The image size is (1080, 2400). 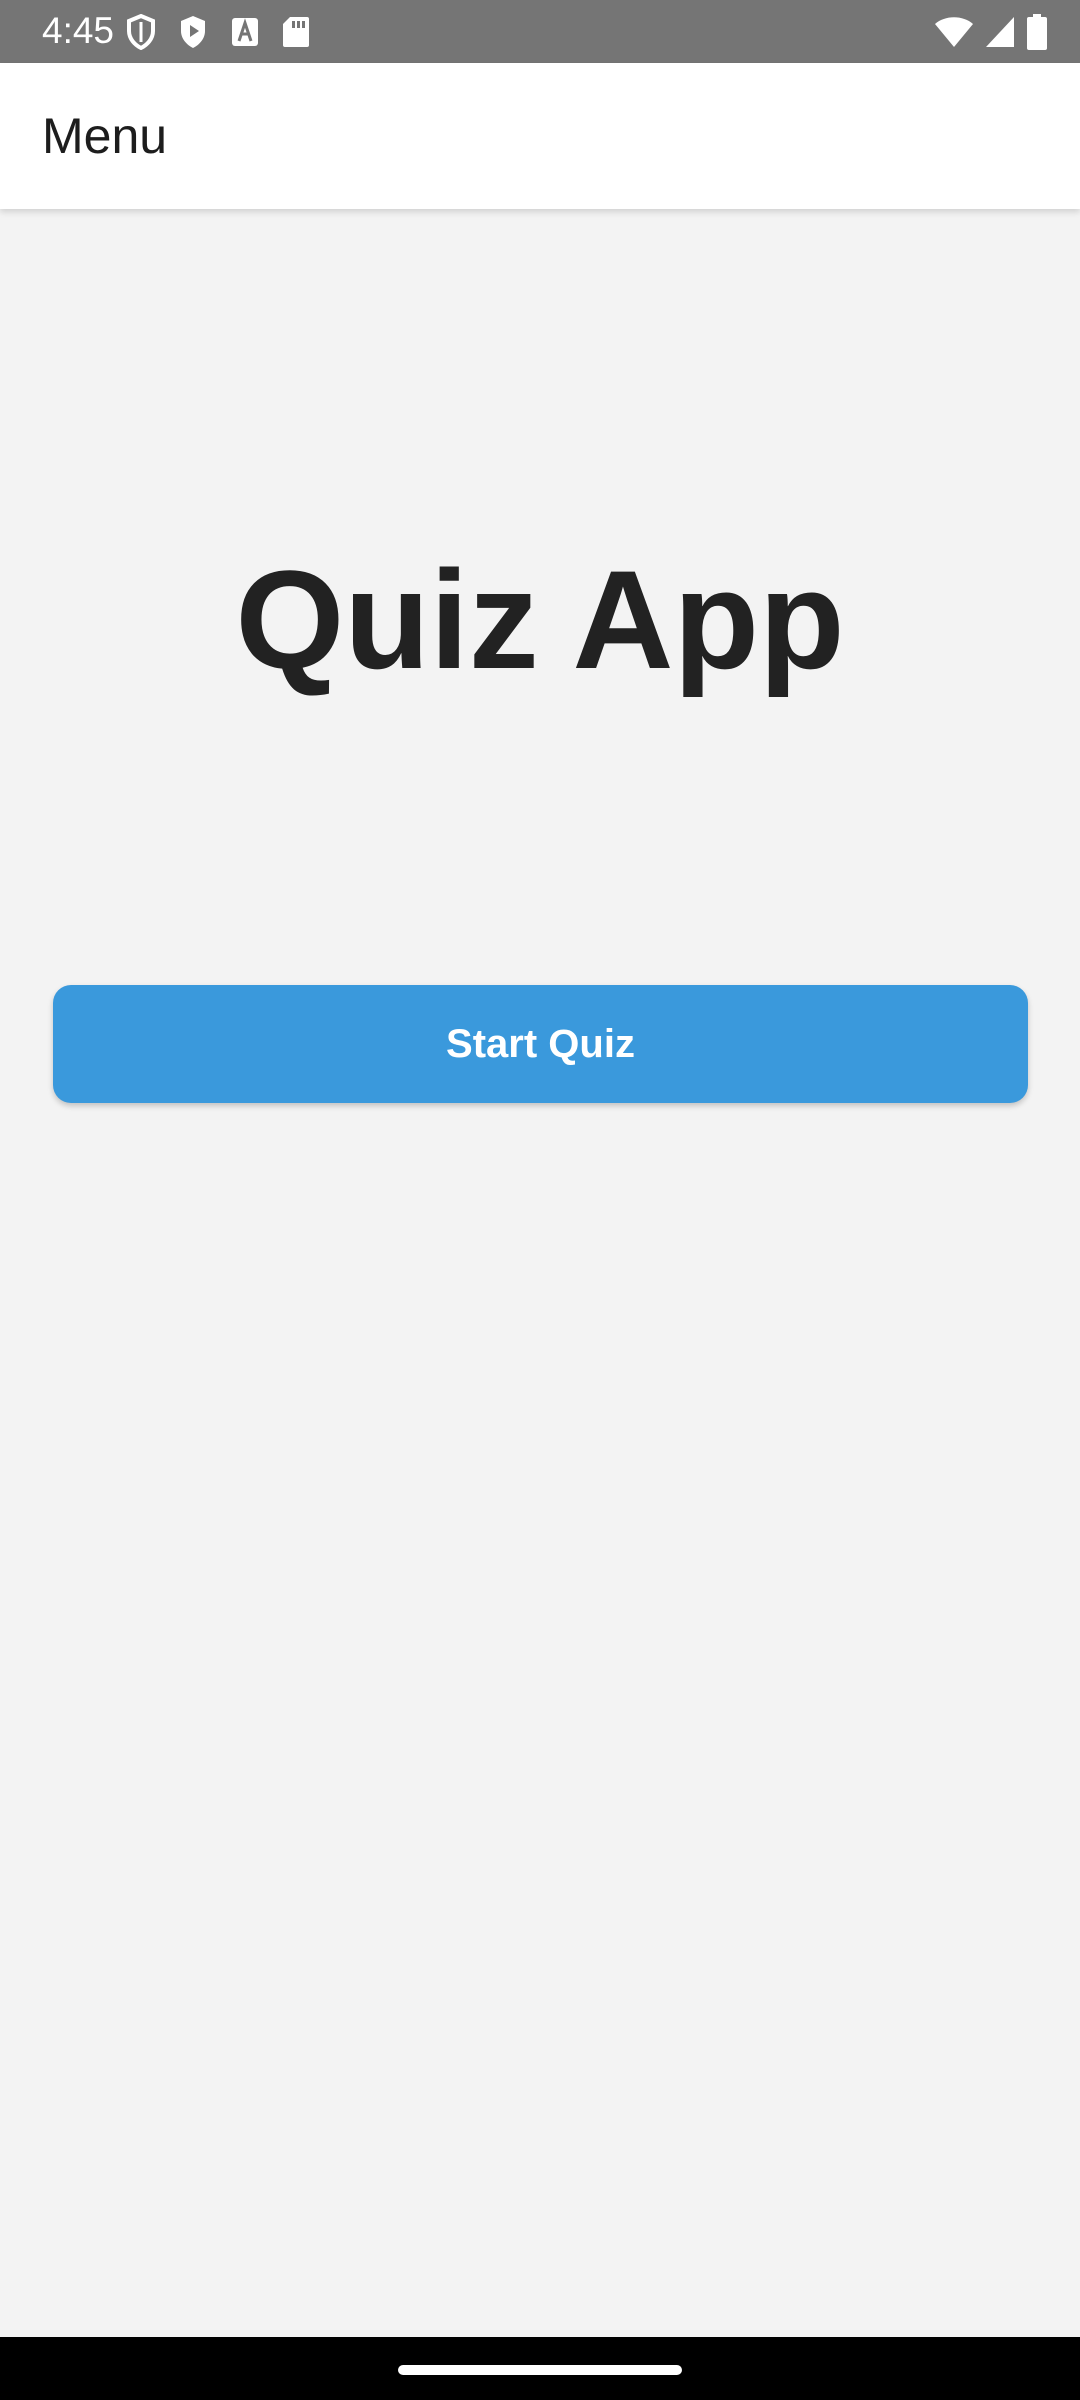 What do you see at coordinates (540, 619) in the screenshot?
I see `page-title: Quiz App` at bounding box center [540, 619].